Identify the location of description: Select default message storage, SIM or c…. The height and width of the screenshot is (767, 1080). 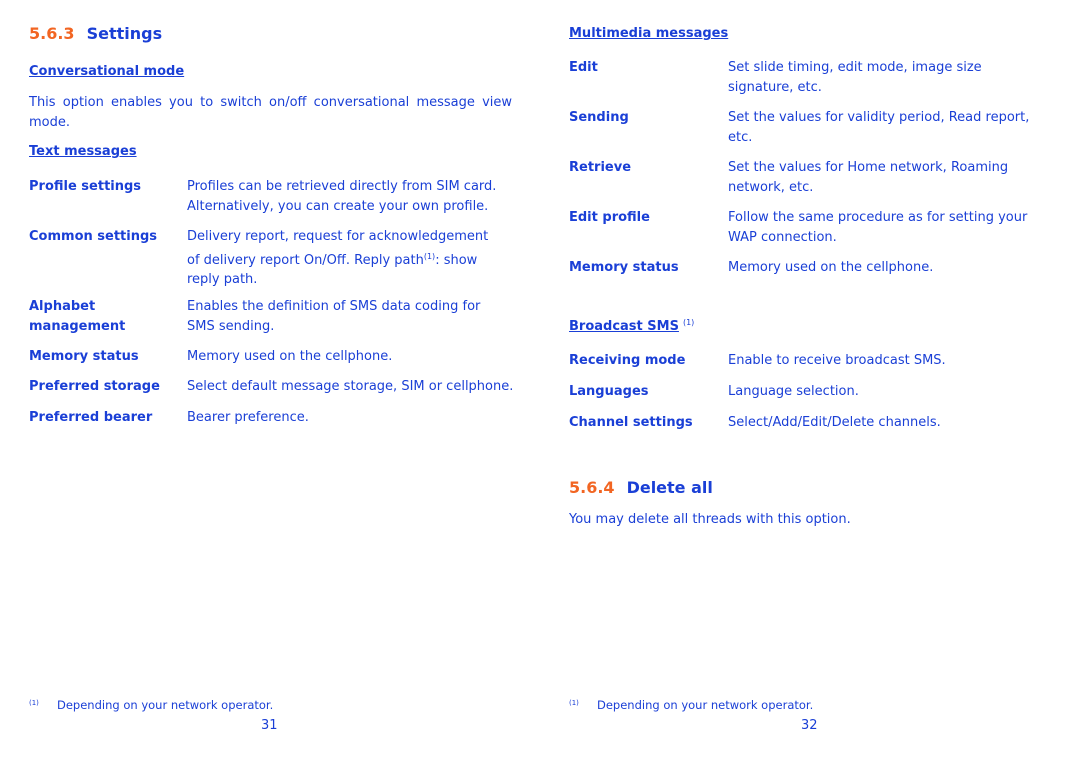
(350, 386).